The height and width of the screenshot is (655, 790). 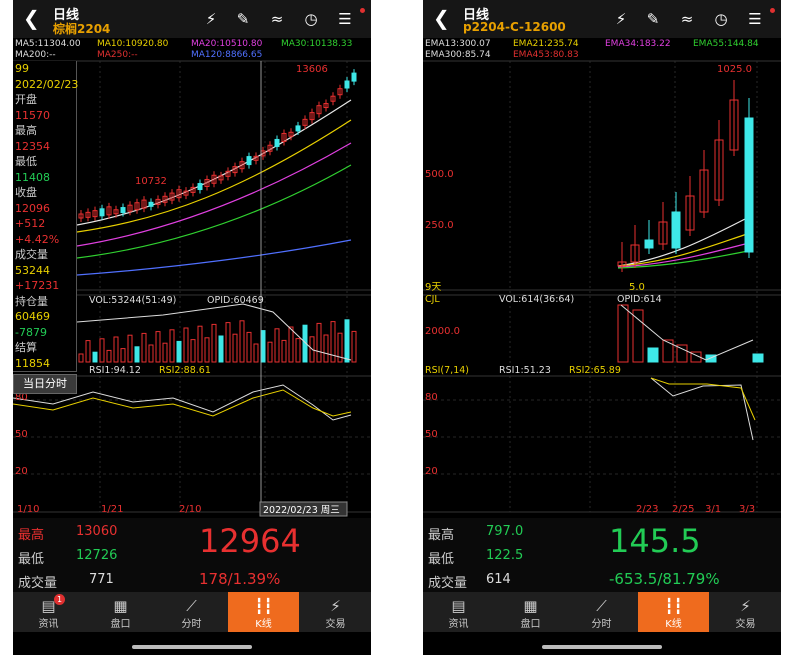 What do you see at coordinates (448, 583) in the screenshot?
I see `volume-label: 成交量` at bounding box center [448, 583].